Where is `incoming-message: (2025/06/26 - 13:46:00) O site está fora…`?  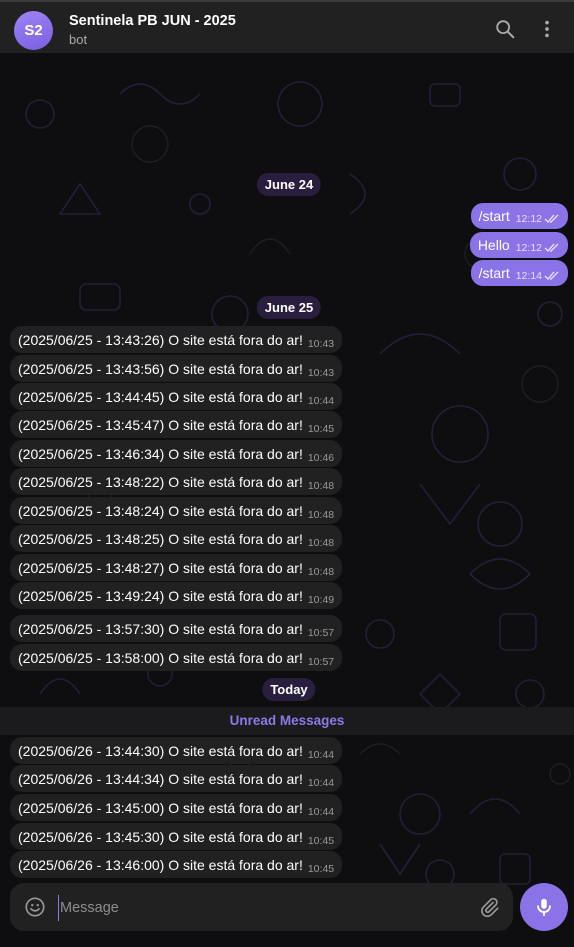
incoming-message: (2025/06/26 - 13:46:00) O site está fora… is located at coordinates (176, 864).